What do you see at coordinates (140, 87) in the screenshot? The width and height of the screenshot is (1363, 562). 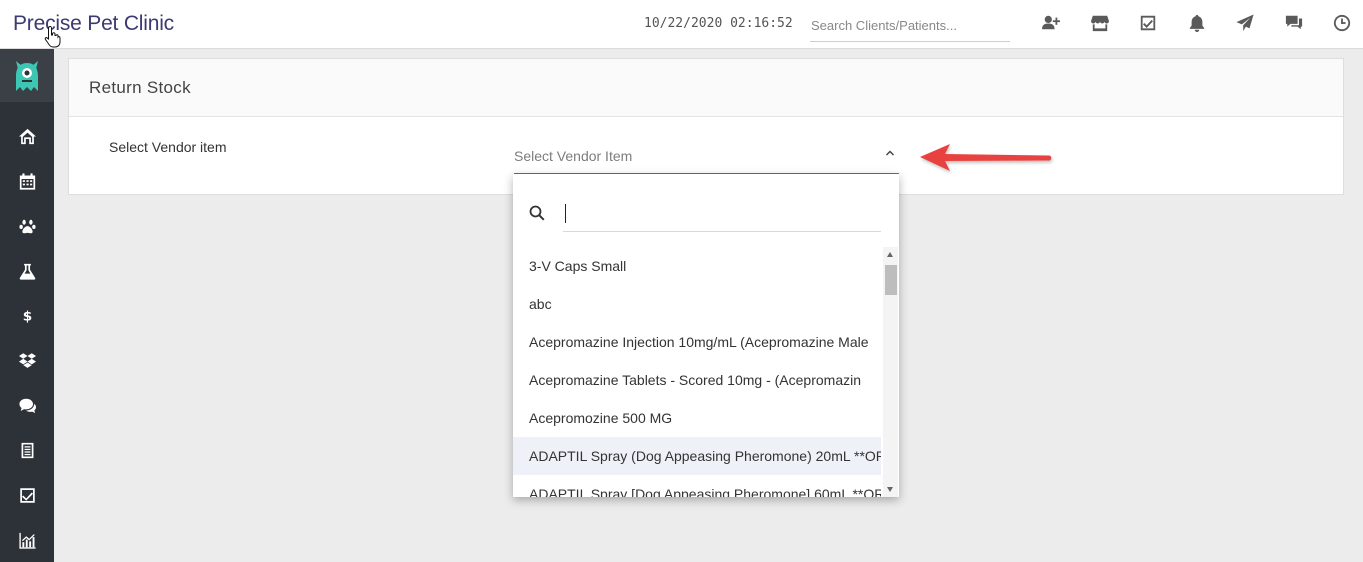 I see `page-title: Return Stock` at bounding box center [140, 87].